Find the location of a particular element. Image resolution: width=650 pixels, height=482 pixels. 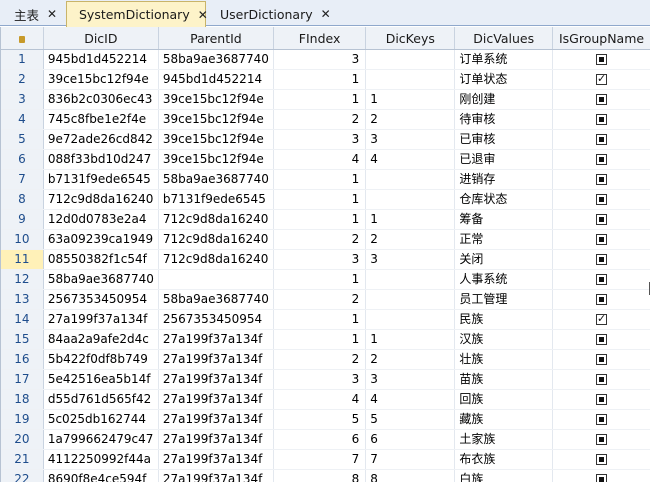

cell-dicid: 4112250992f44a is located at coordinates (101, 459).